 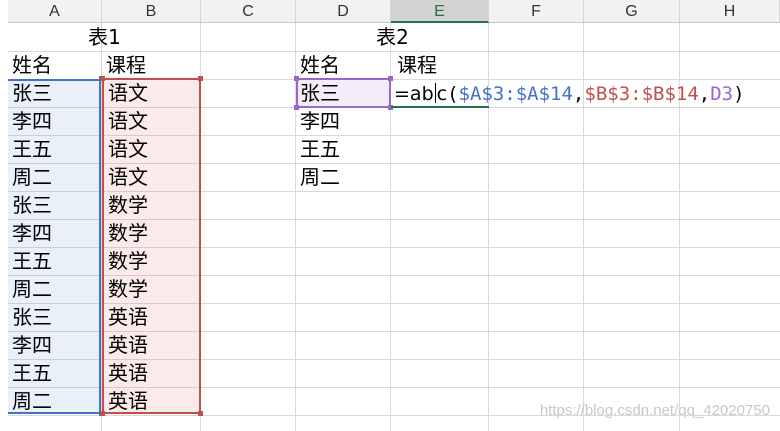 I want to click on cell-d4: 李四, so click(x=318, y=121).